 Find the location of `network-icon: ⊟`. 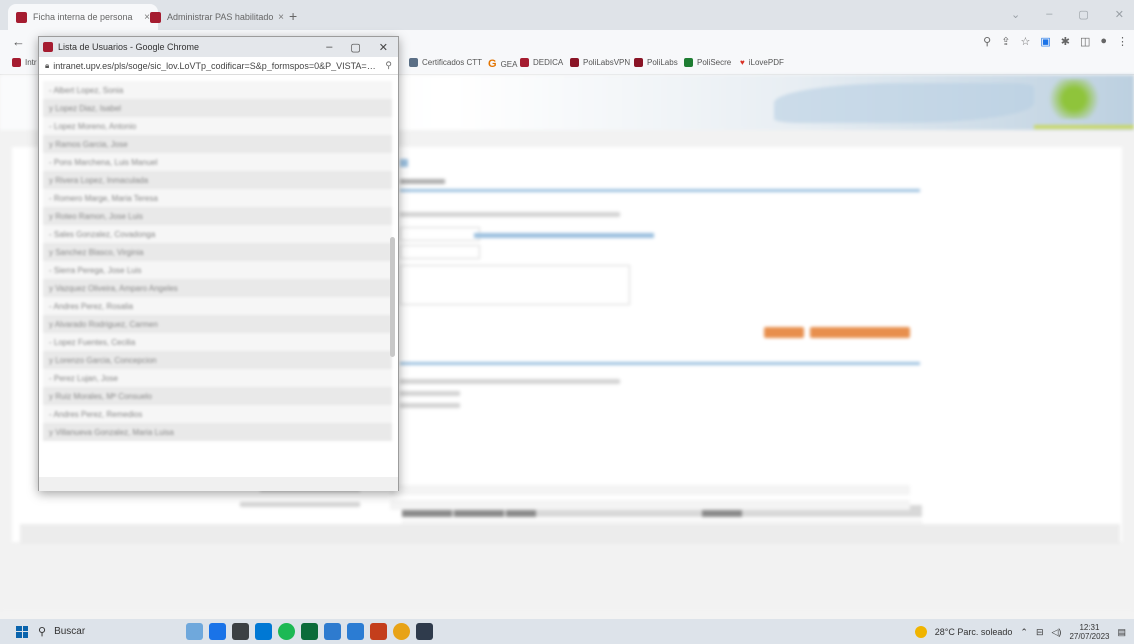

network-icon: ⊟ is located at coordinates (1040, 632).